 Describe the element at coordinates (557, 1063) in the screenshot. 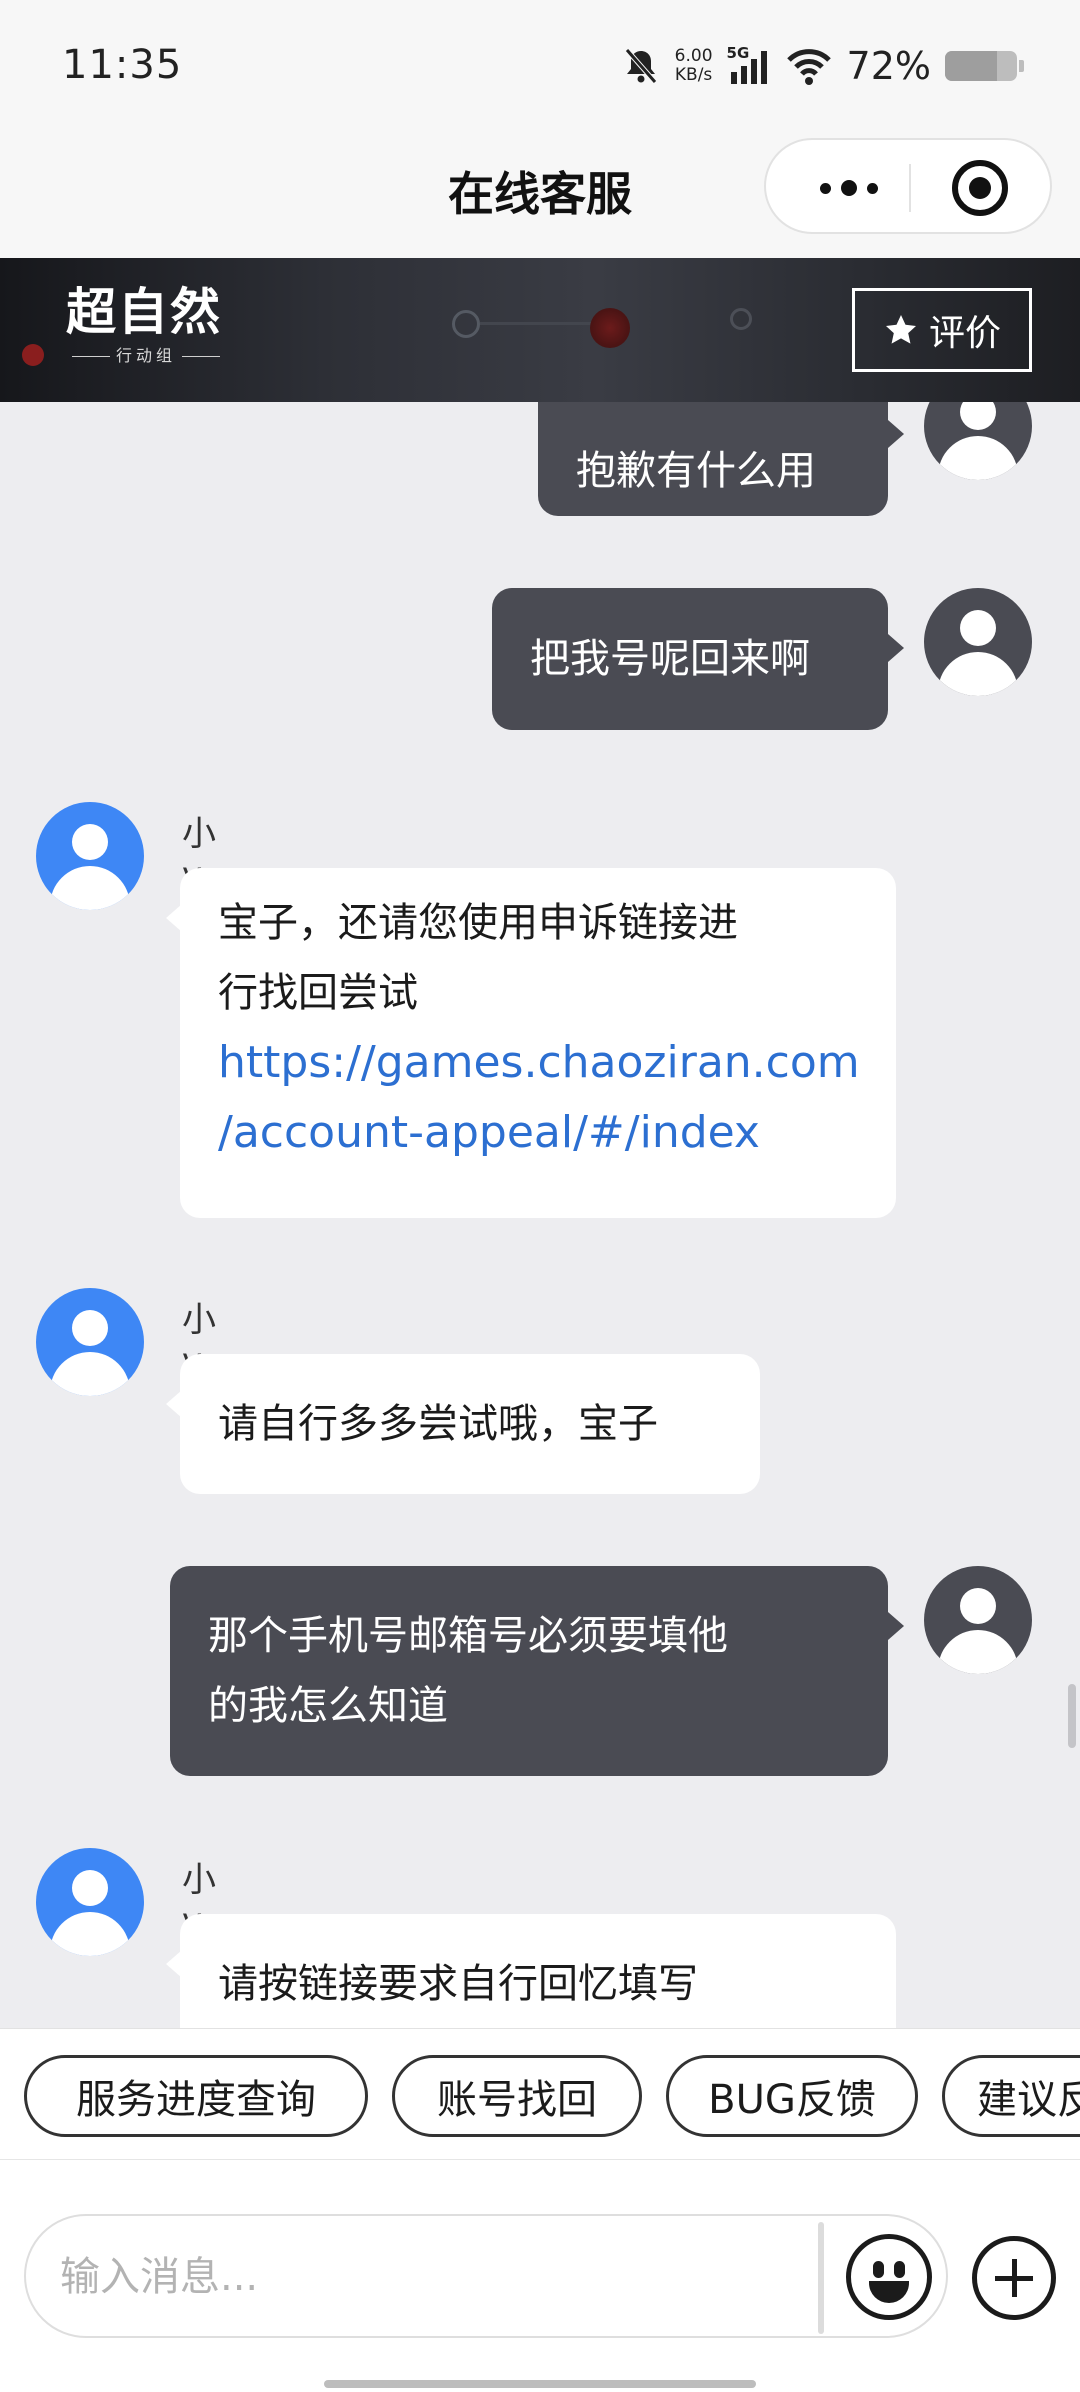

I see `appeal-link: https://games.chaoziran.com` at that location.